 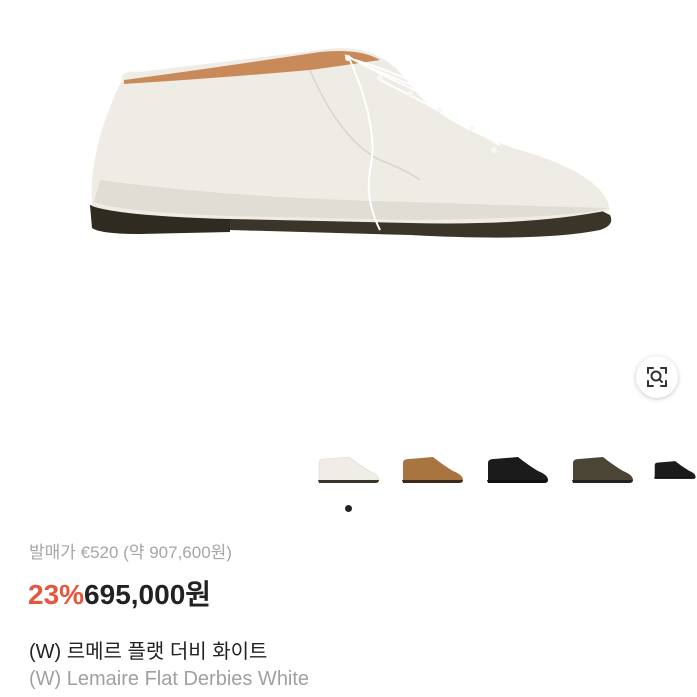 I want to click on thumbnail-tan, so click(x=432, y=470).